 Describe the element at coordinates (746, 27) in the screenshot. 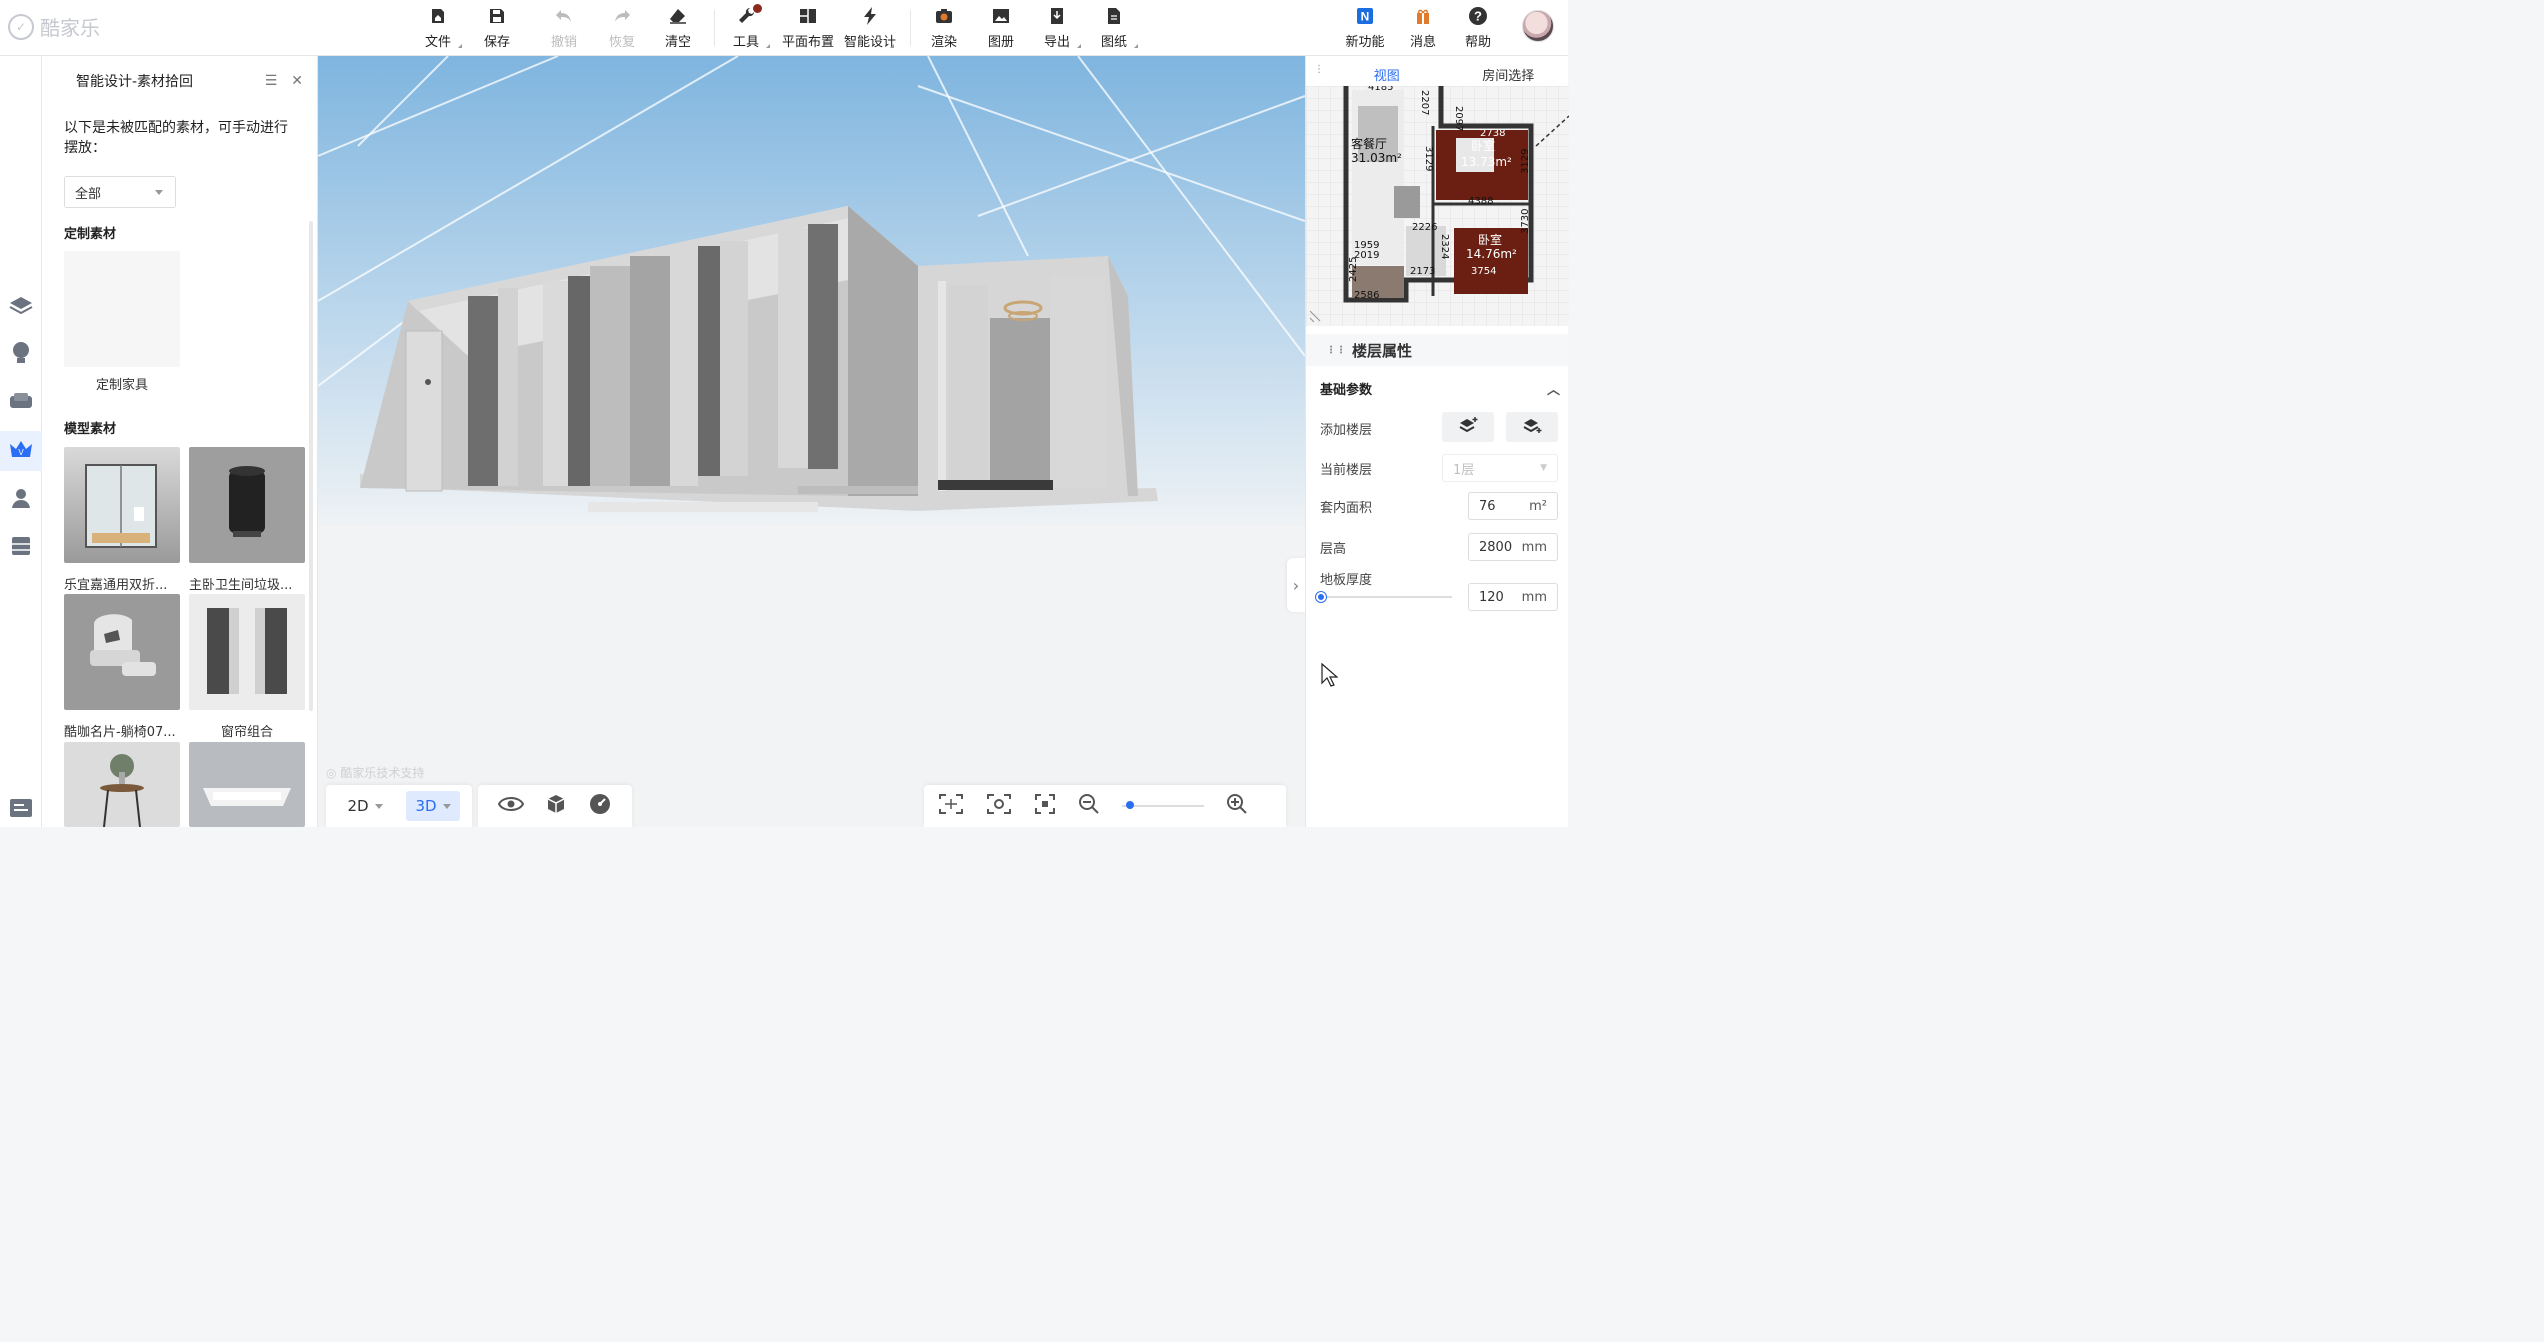

I see `tools-button: 工具` at that location.